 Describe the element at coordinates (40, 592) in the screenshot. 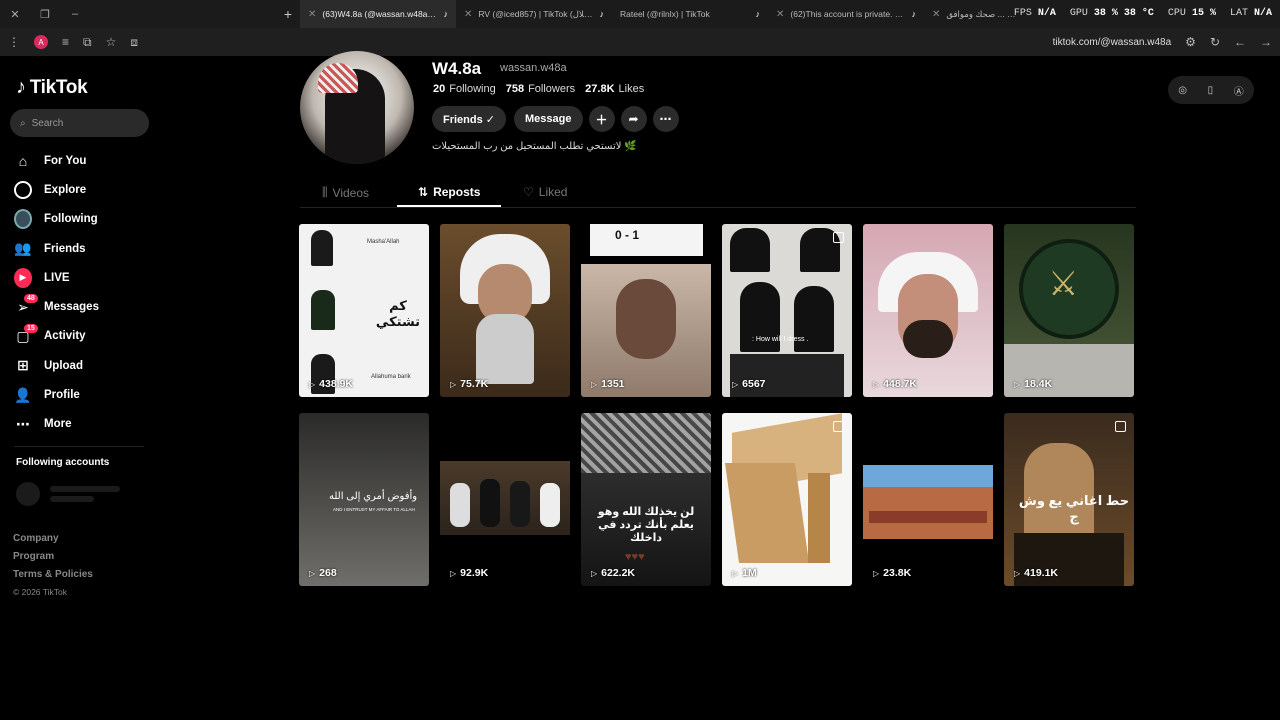

I see `copyright: © 2026 TikTok` at that location.